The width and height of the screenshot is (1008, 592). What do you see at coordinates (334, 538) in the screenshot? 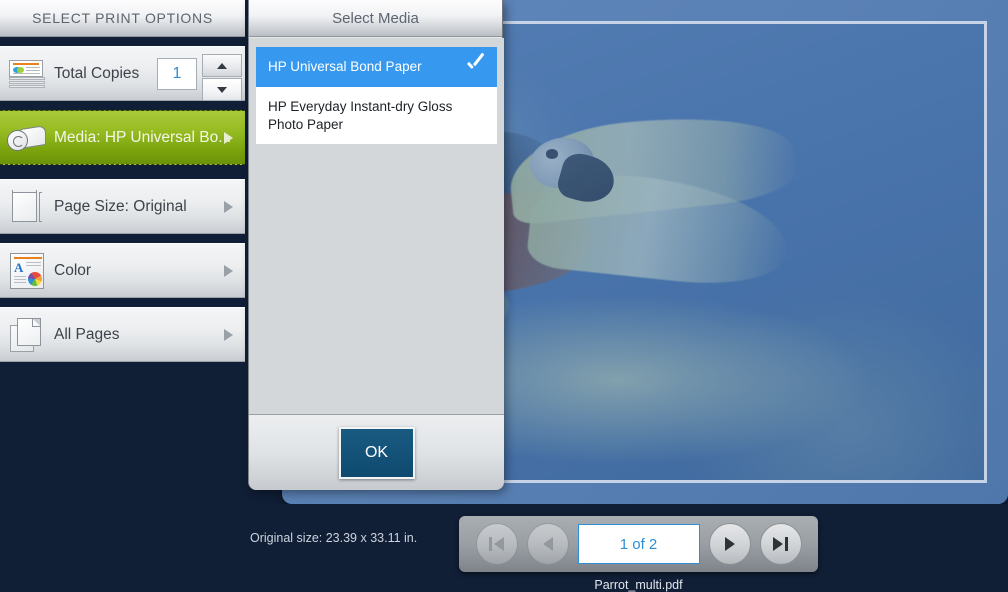
I see `original-size-label: Original size: 23.39 x 33.11 in.` at bounding box center [334, 538].